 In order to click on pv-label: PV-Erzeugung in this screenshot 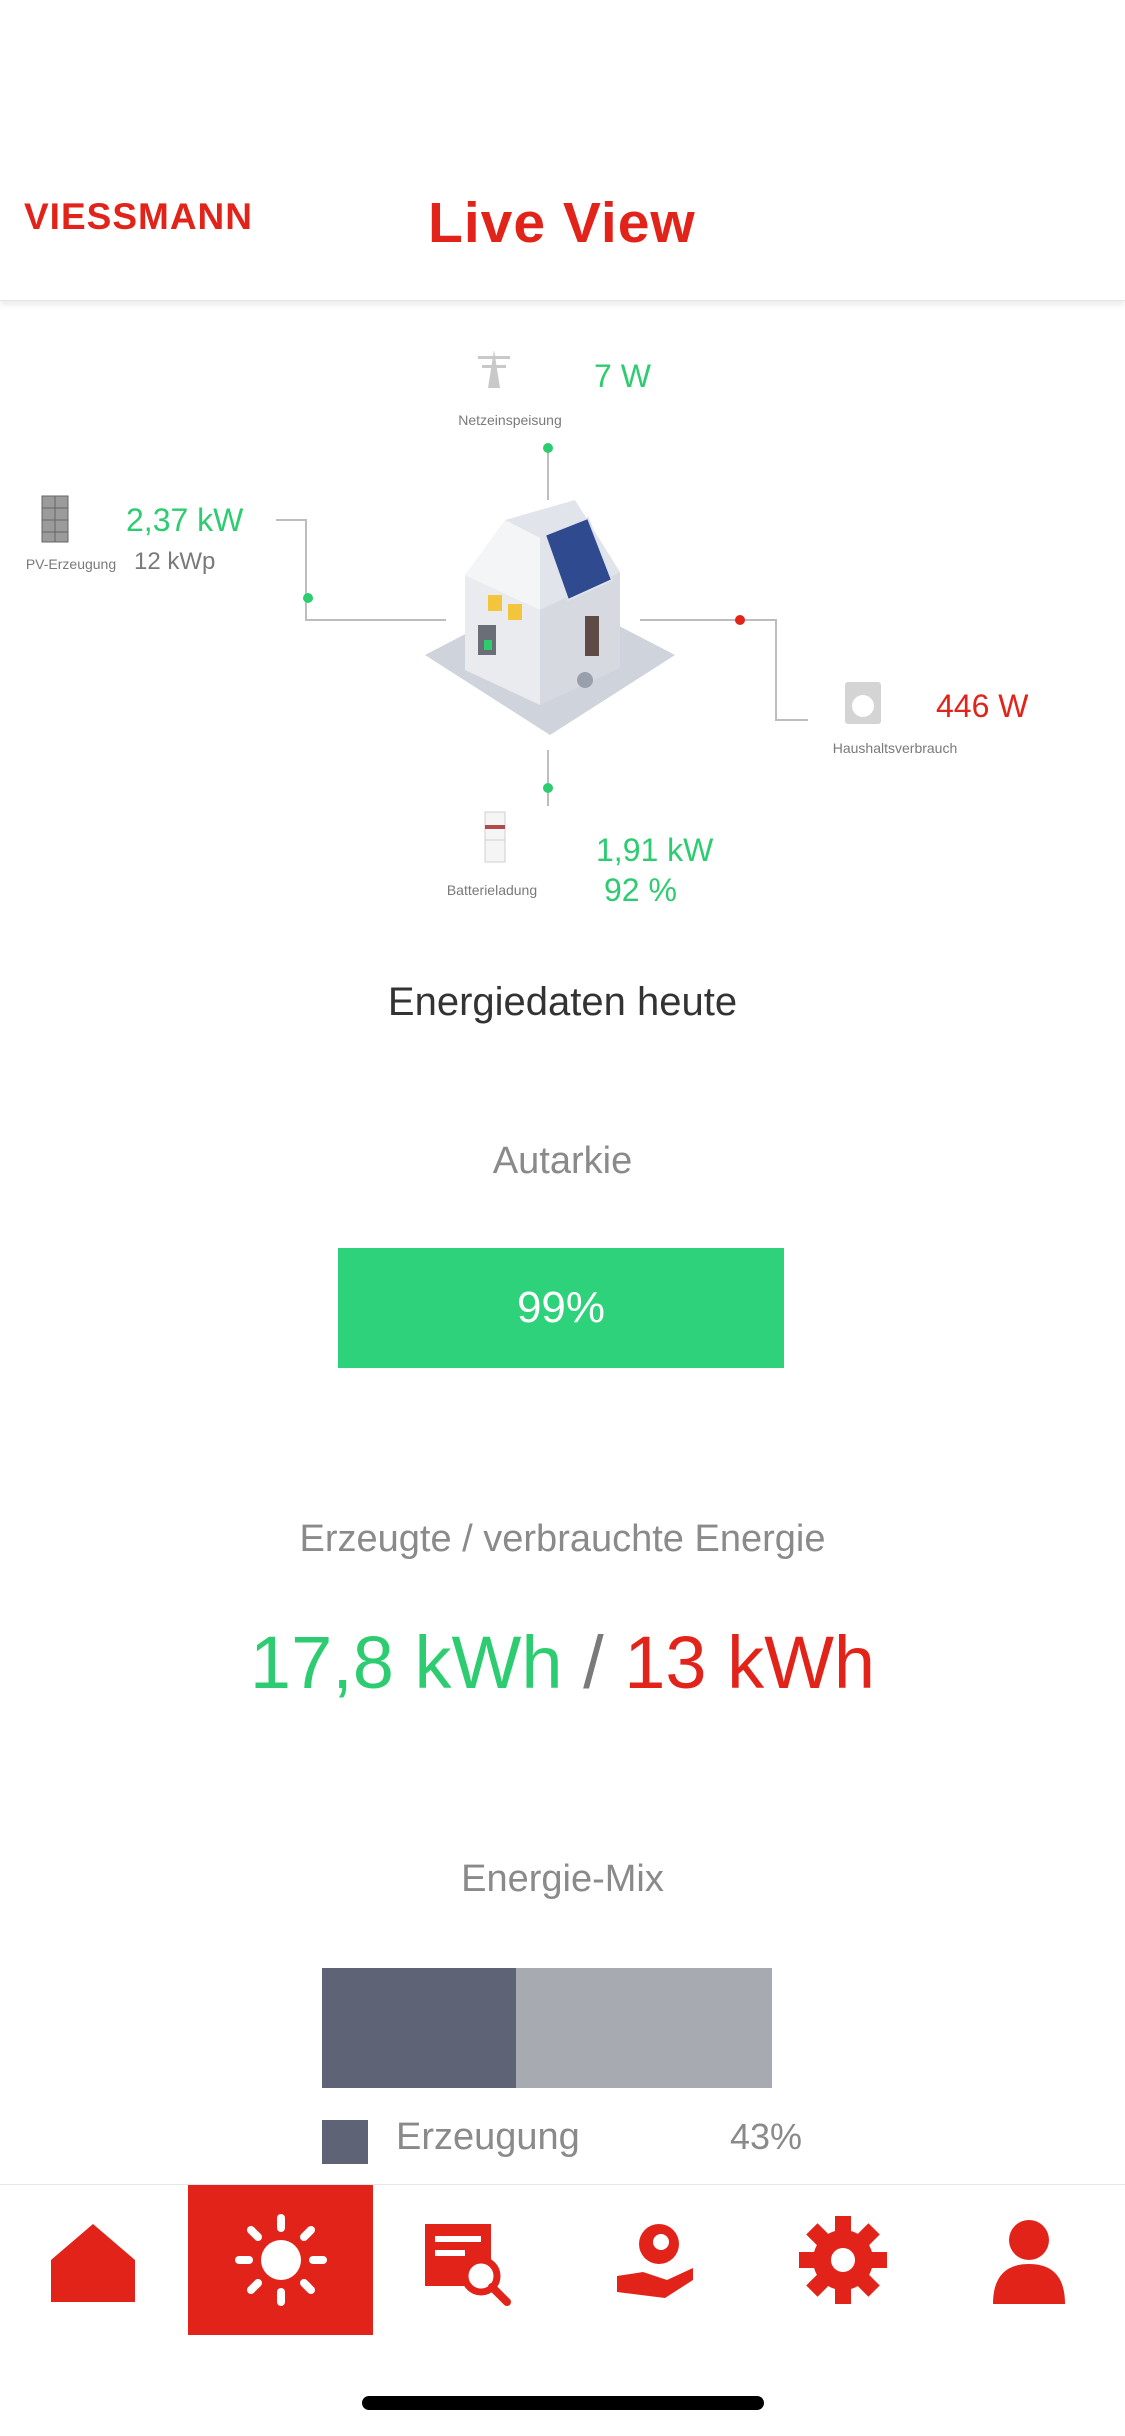, I will do `click(71, 564)`.